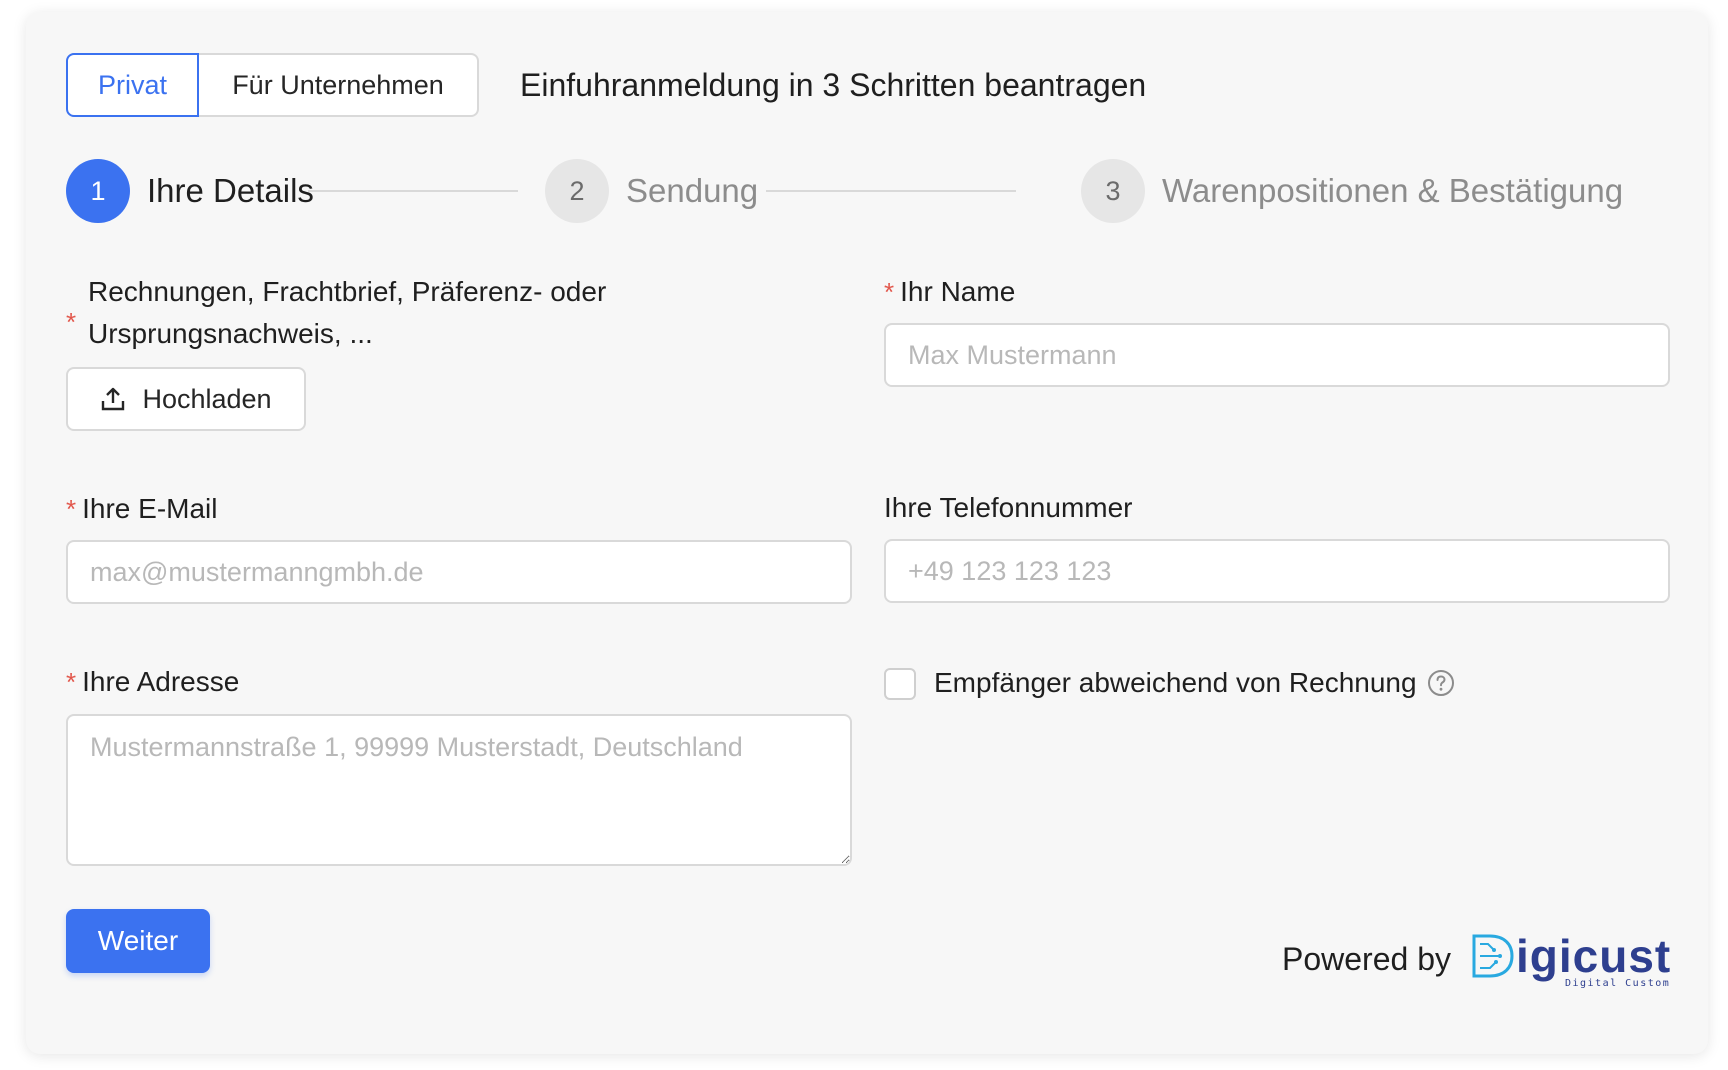  Describe the element at coordinates (1393, 190) in the screenshot. I see `step-3-label: Warenpositionen & Bestätigung` at that location.